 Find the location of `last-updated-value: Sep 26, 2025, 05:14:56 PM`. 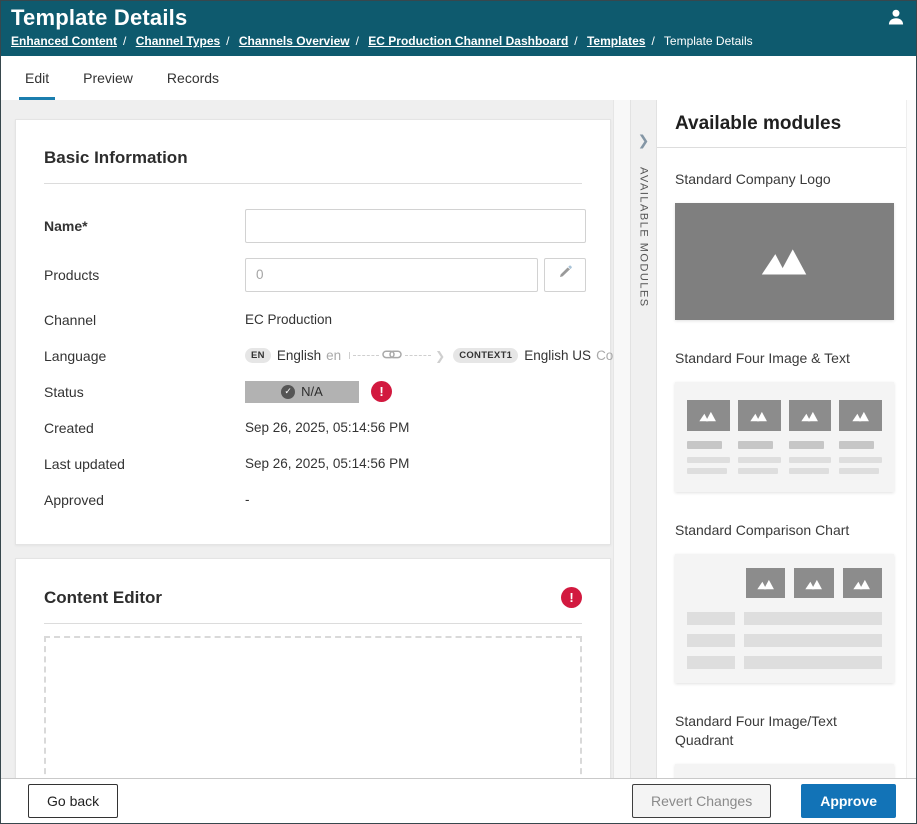

last-updated-value: Sep 26, 2025, 05:14:56 PM is located at coordinates (327, 463).